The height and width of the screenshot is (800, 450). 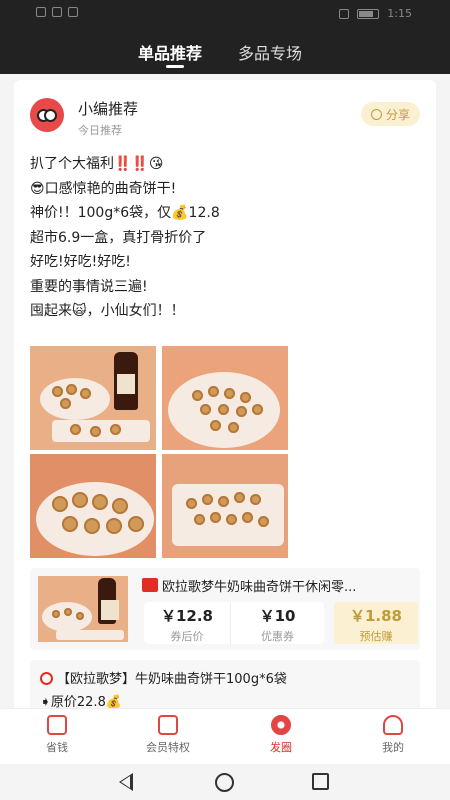 I want to click on status-icons-right: 1:15, so click(x=375, y=13).